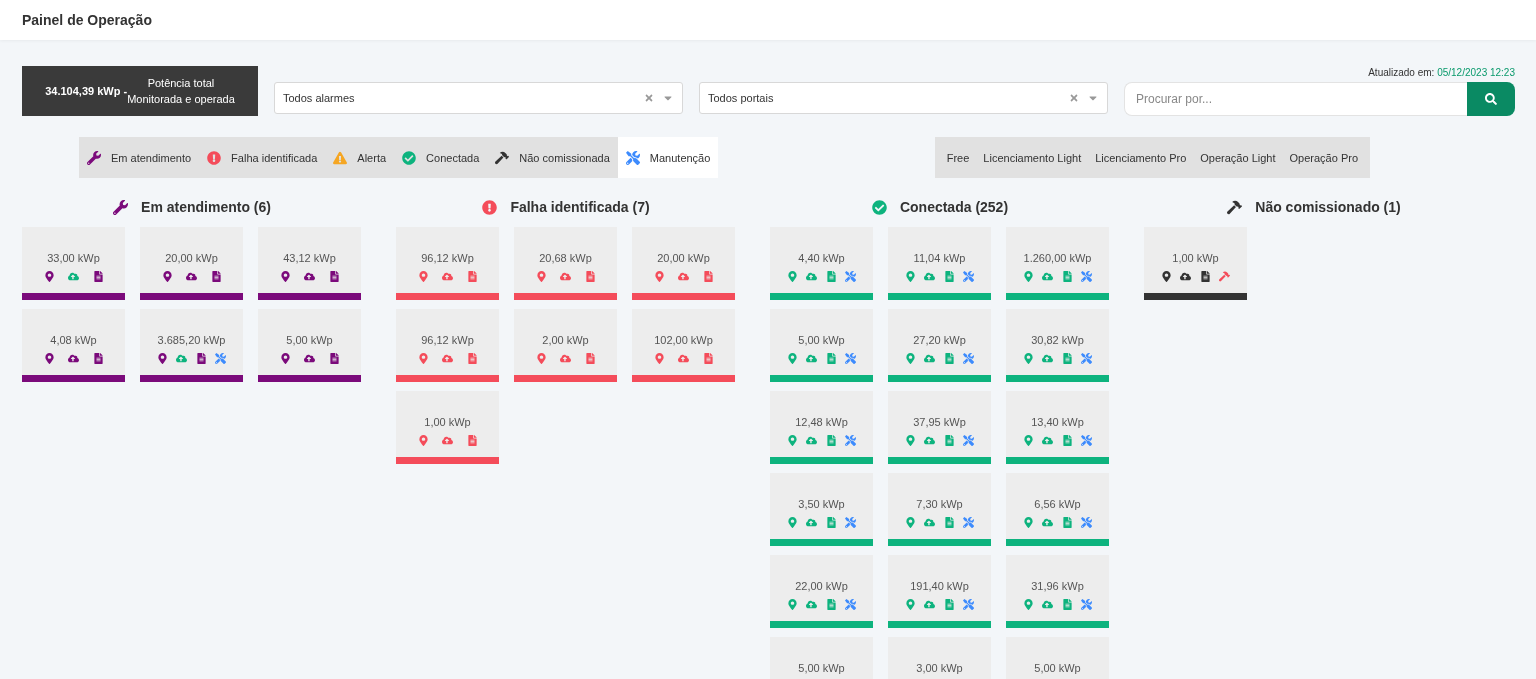  Describe the element at coordinates (939, 668) in the screenshot. I see `power-value: 3,00 kWp` at that location.